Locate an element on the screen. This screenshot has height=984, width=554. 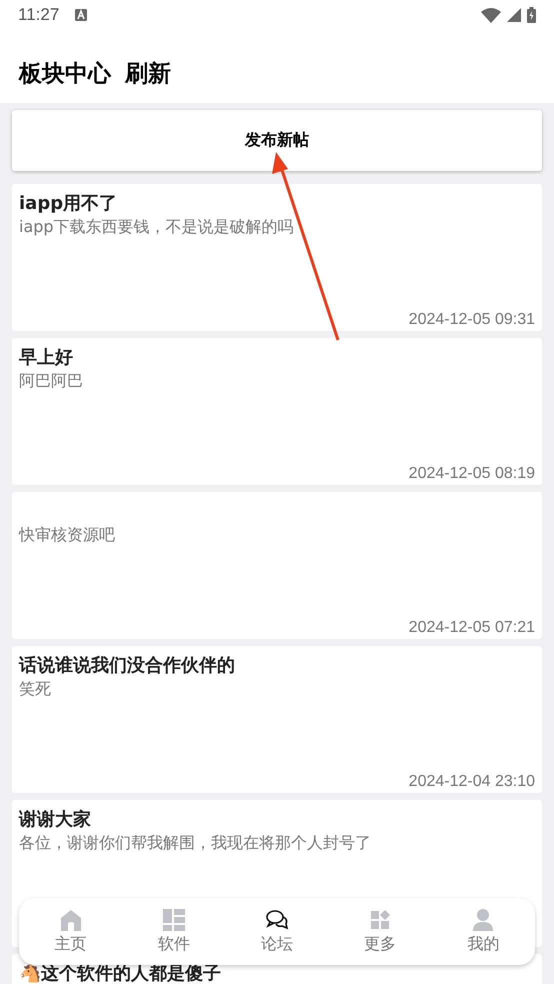
chat-icon is located at coordinates (277, 920).